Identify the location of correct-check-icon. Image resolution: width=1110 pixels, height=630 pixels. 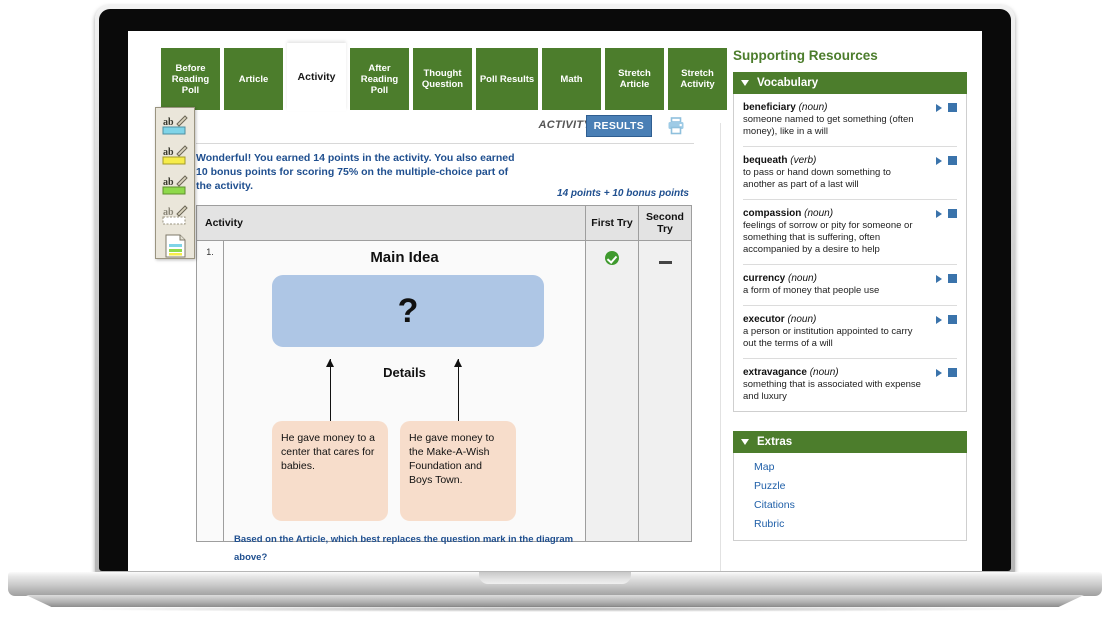
(612, 258).